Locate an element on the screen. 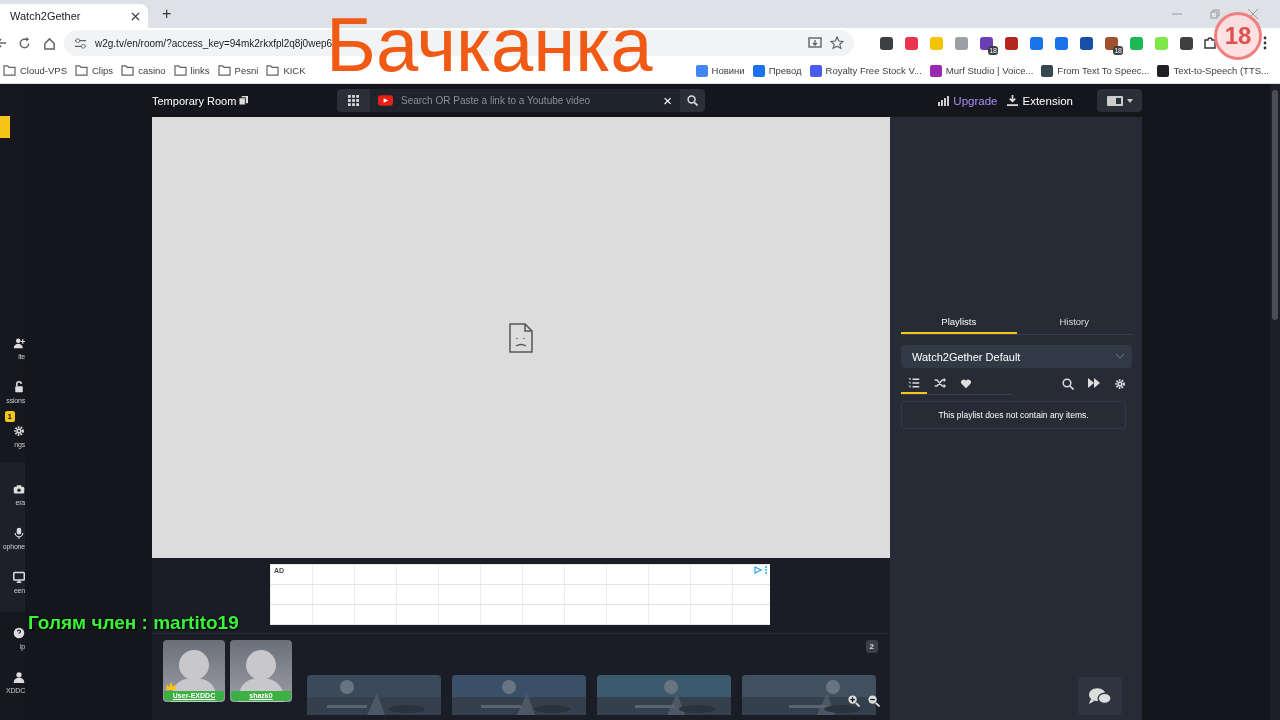 Image resolution: width=1280 pixels, height=720 pixels. upgrade-link: Upgrade is located at coordinates (967, 100).